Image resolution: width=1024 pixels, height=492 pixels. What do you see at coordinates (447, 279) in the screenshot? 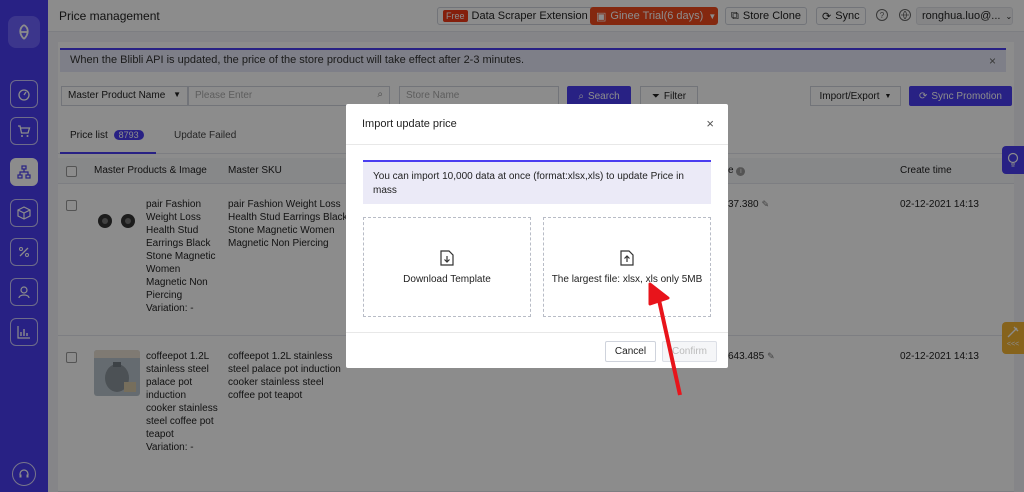
I see `download-template-label: Download Template` at bounding box center [447, 279].